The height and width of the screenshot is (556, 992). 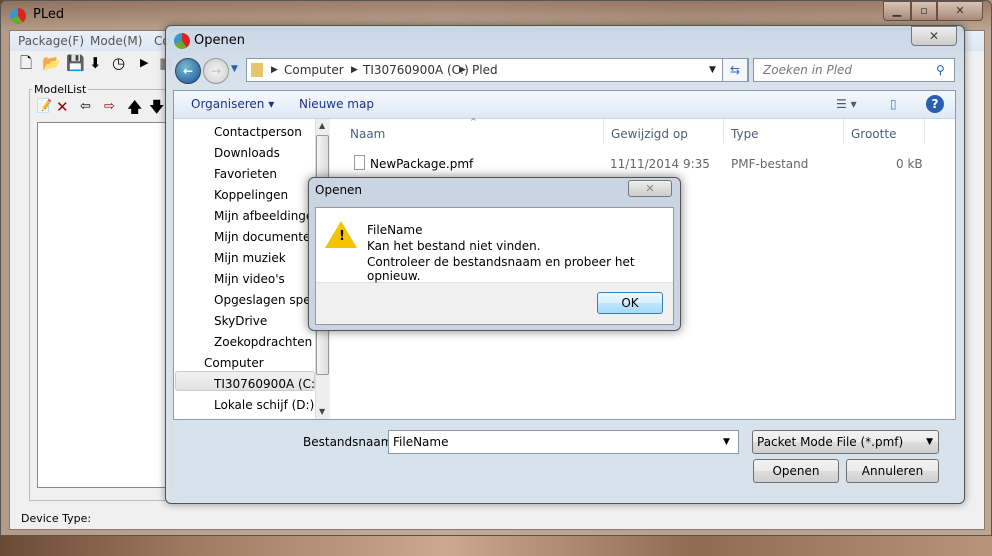 I want to click on nav-item: Computer, so click(x=254, y=363).